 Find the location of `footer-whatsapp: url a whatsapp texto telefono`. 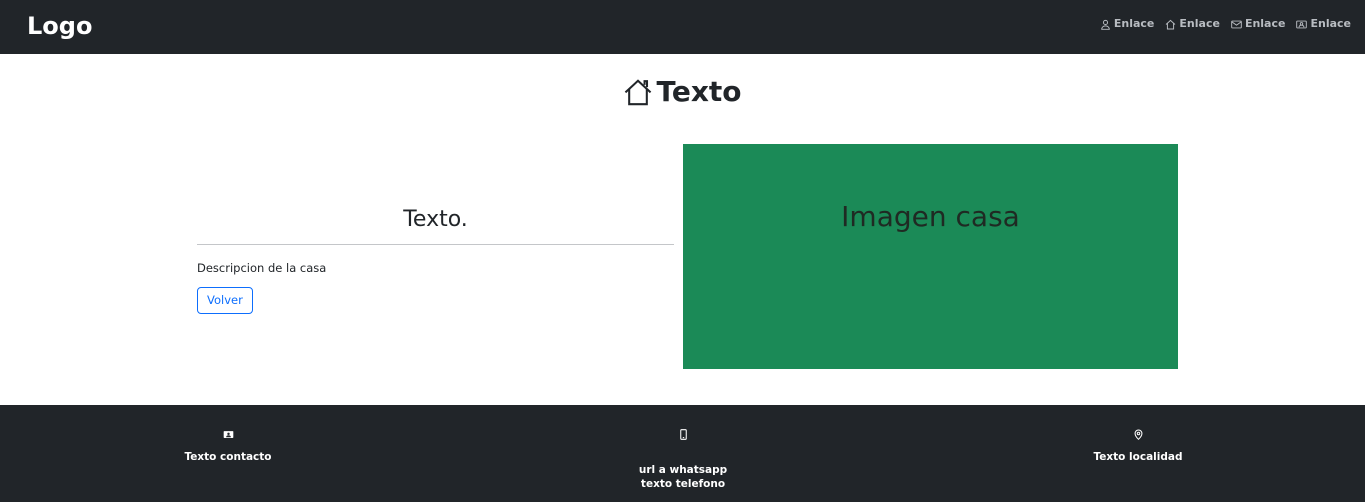

footer-whatsapp: url a whatsapp texto telefono is located at coordinates (683, 460).